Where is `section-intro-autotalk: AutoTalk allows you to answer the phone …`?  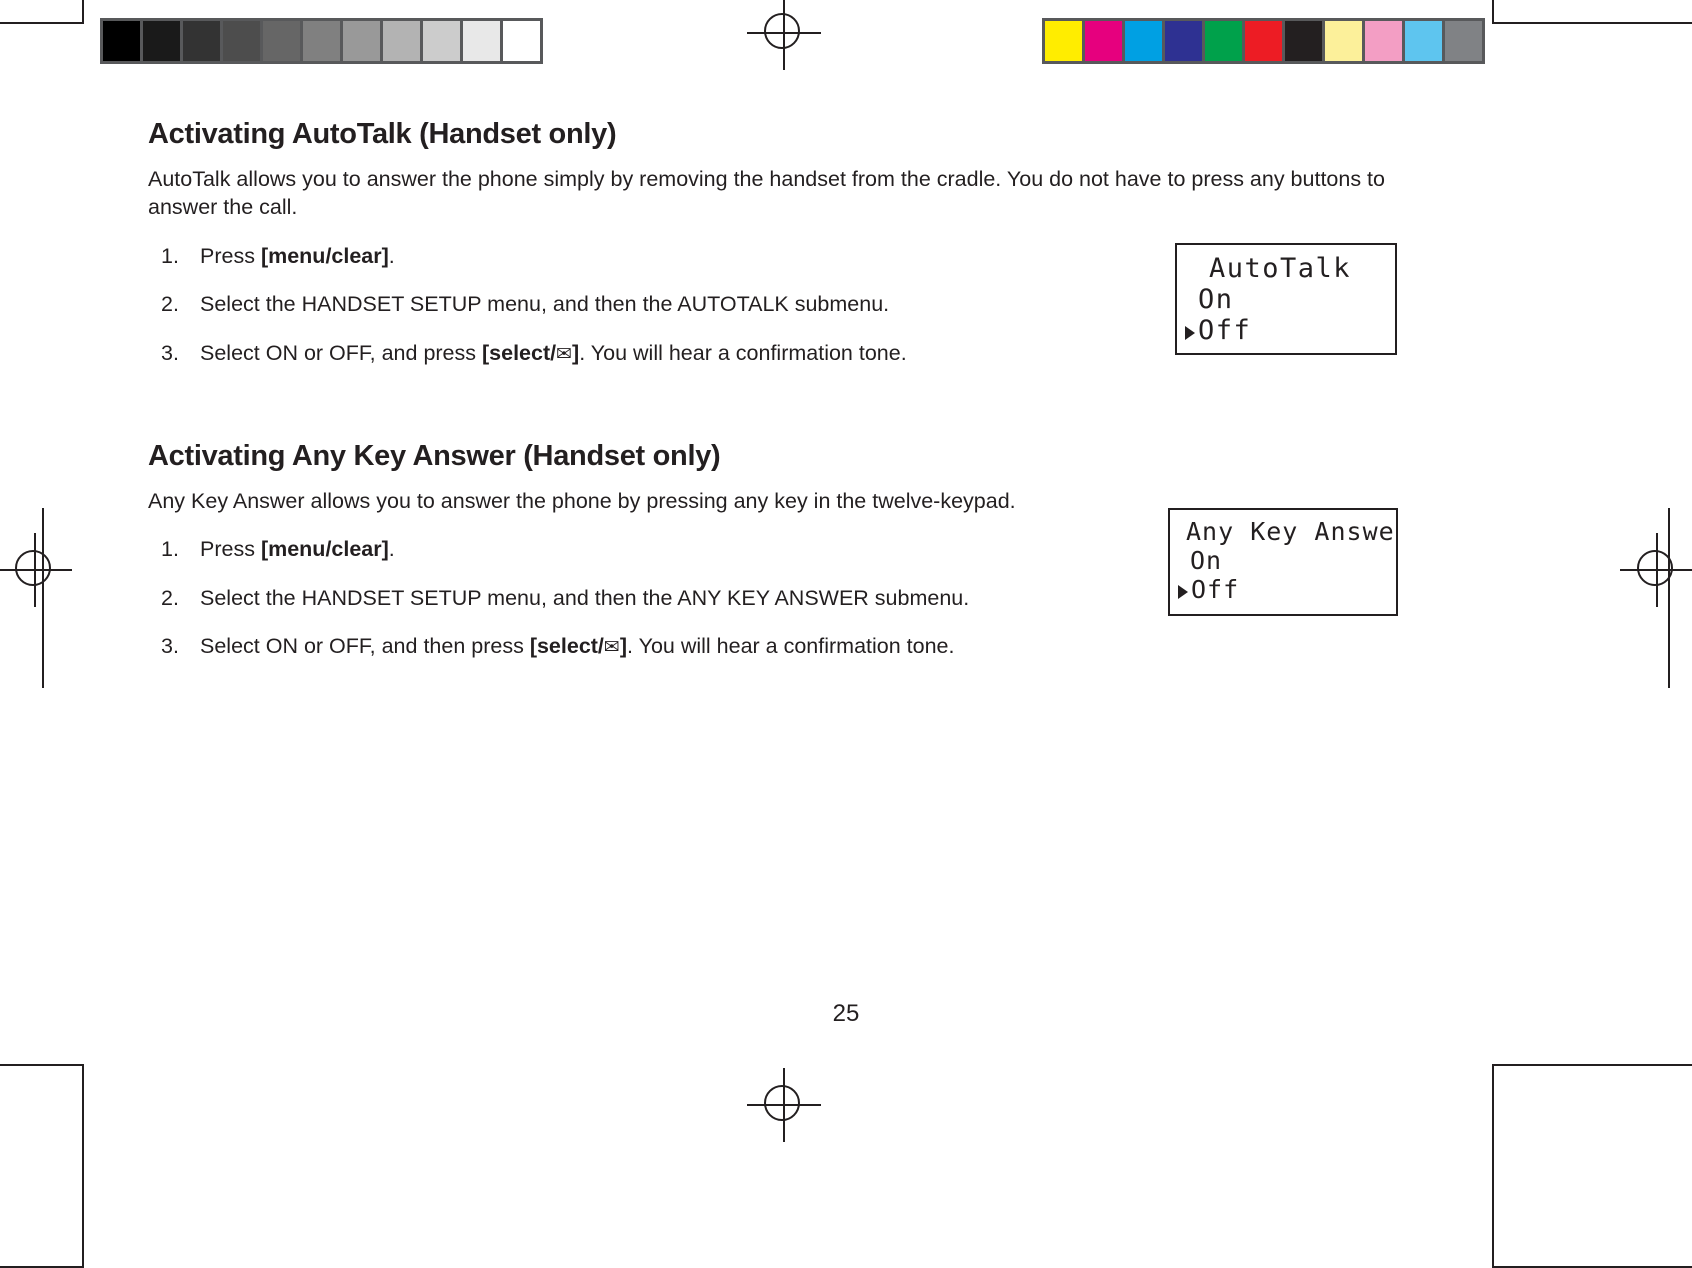
section-intro-autotalk: AutoTalk allows you to answer the phone … is located at coordinates (766, 193).